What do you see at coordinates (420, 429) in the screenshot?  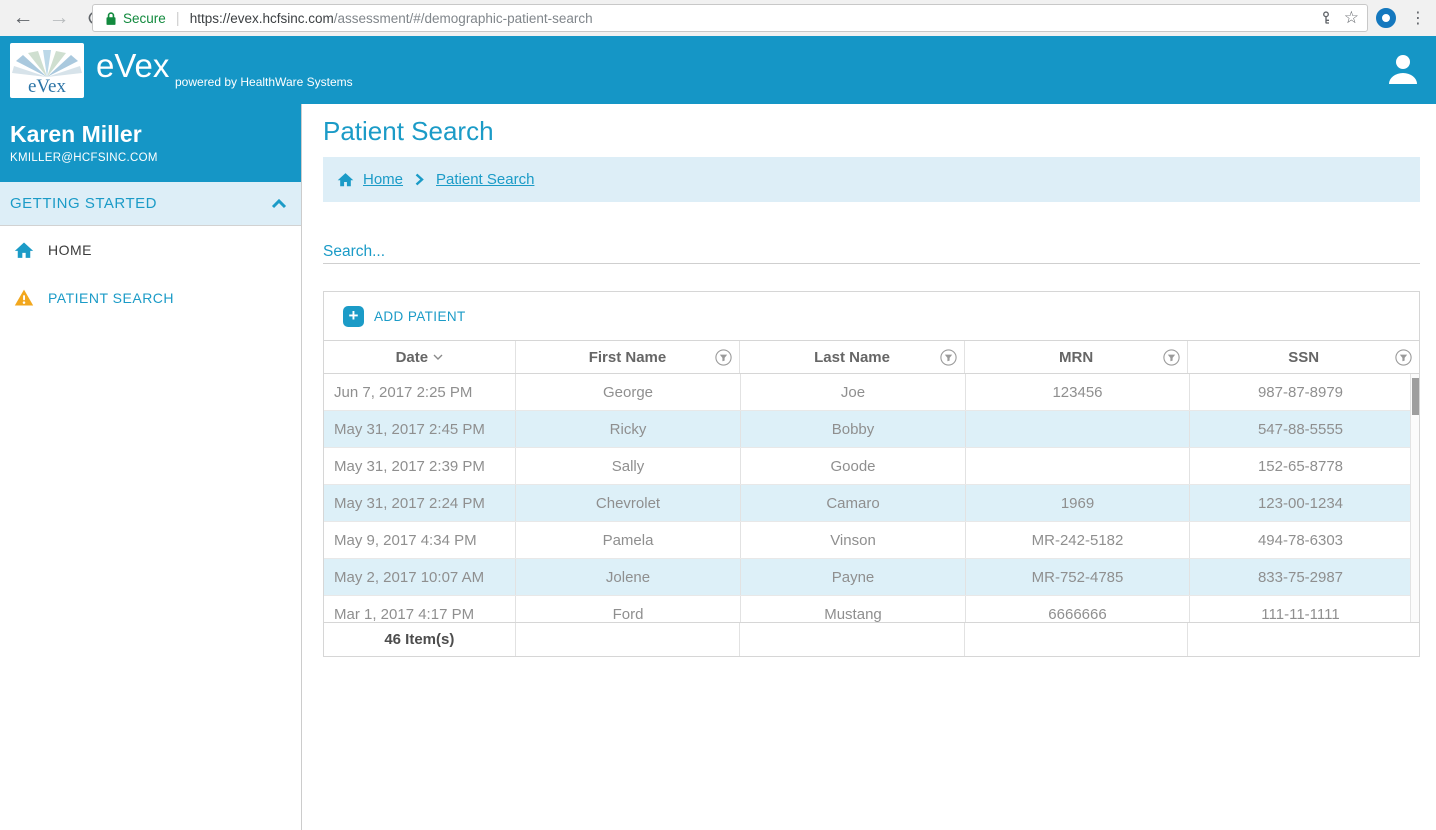 I see `cell-date: May 31, 2017 2:45 PM` at bounding box center [420, 429].